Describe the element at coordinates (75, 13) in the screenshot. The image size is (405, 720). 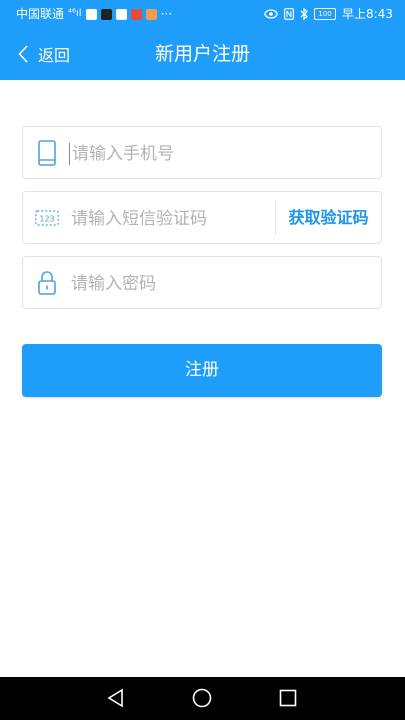
I see `signal-icon: ⁴⁶ıl` at that location.